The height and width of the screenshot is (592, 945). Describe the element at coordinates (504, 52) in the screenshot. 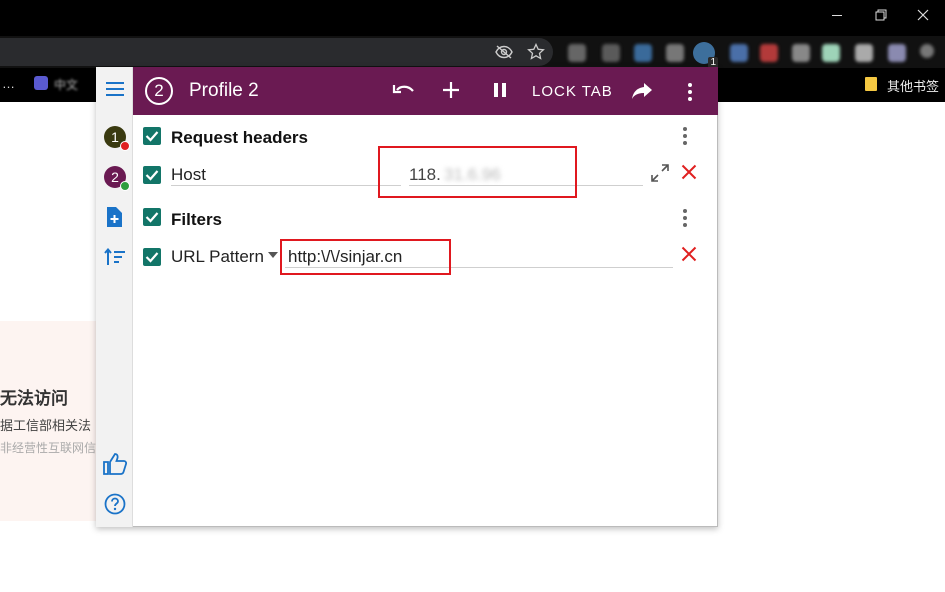

I see `hidden-eye-icon` at that location.